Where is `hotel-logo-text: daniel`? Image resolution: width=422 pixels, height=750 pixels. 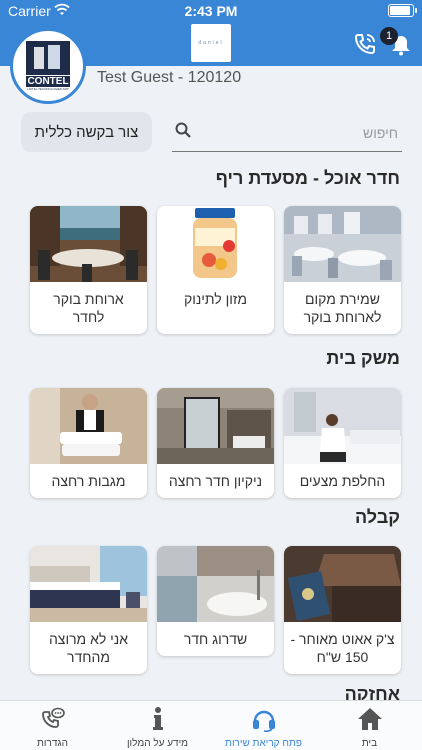 hotel-logo-text: daniel is located at coordinates (211, 43).